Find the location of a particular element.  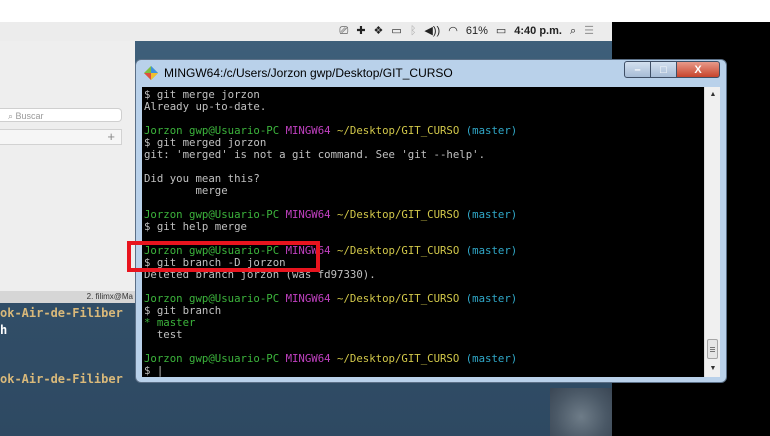

add-button: + is located at coordinates (111, 137).